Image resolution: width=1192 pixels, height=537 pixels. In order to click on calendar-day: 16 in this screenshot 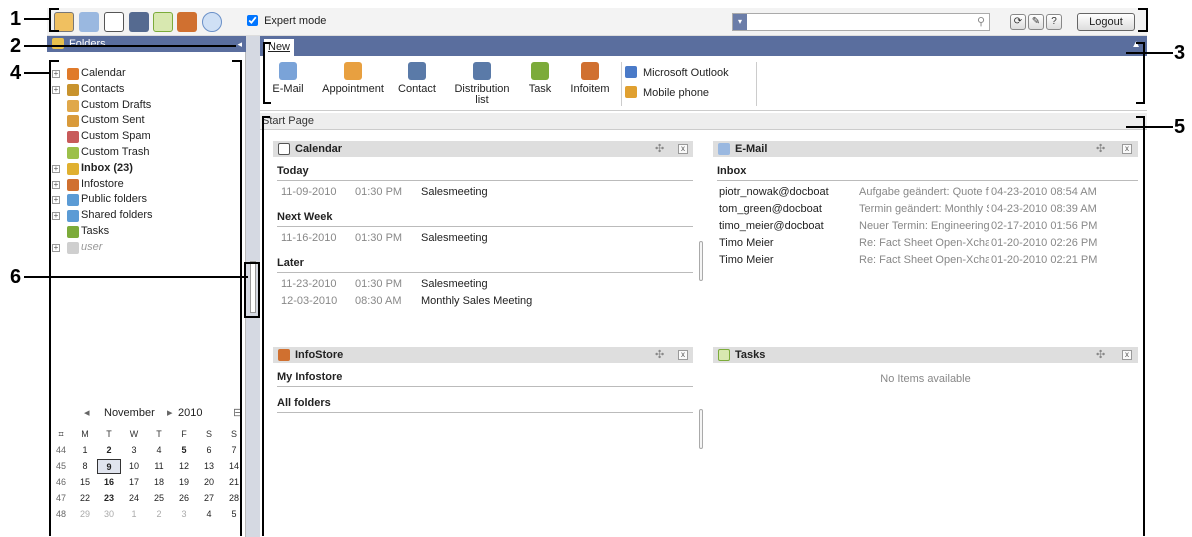, I will do `click(109, 482)`.